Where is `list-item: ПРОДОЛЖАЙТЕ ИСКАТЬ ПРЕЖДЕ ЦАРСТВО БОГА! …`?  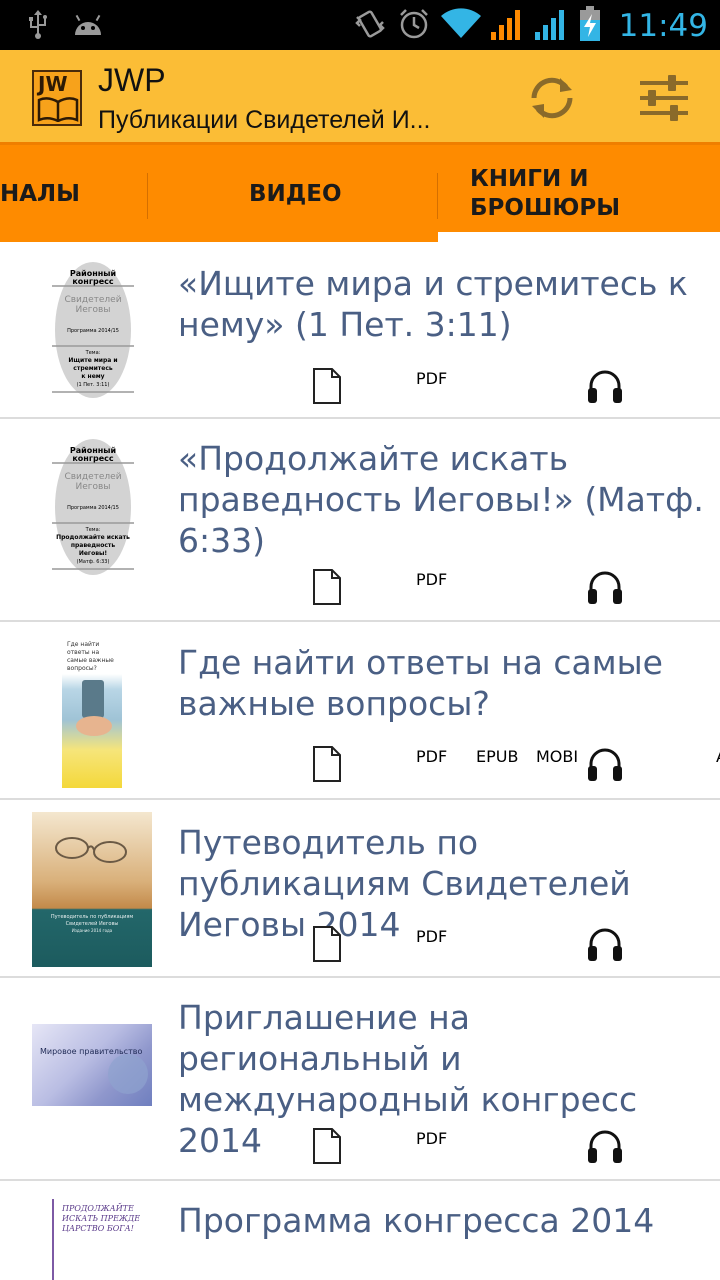 list-item: ПРОДОЛЖАЙТЕ ИСКАТЬ ПРЕЖДЕ ЦАРСТВО БОГА! … is located at coordinates (360, 1230).